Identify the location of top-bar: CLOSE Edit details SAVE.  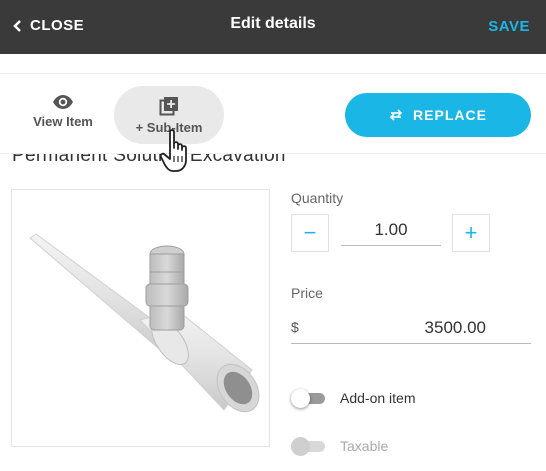
(273, 27).